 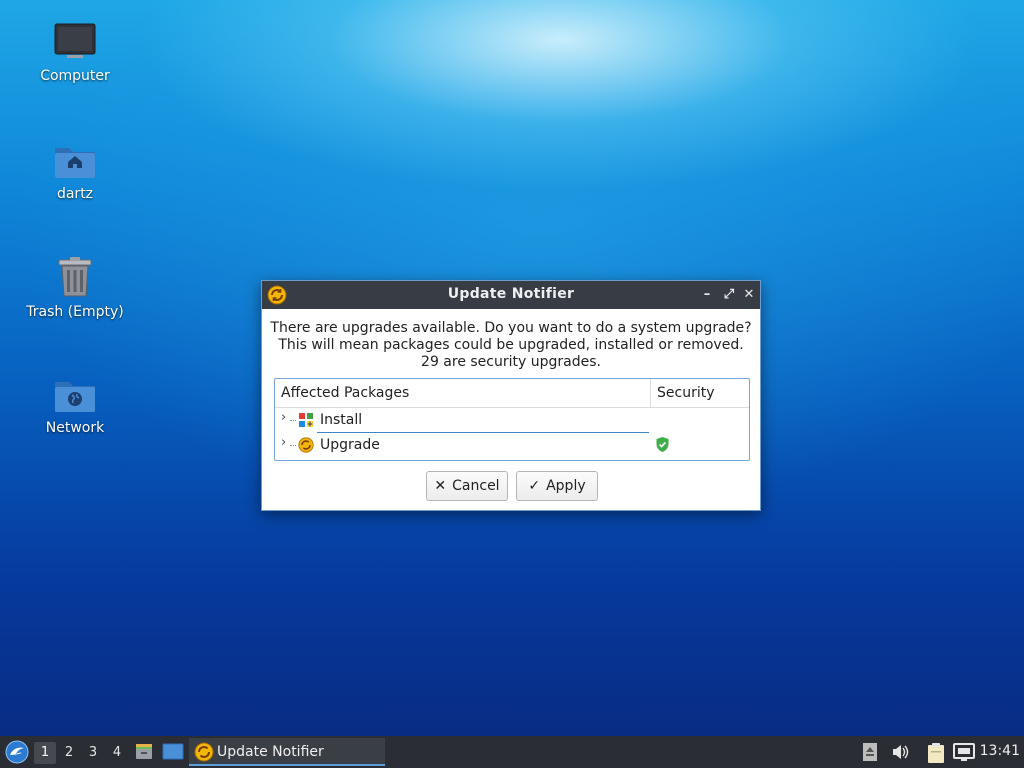 What do you see at coordinates (75, 194) in the screenshot?
I see `desktop-icon-label: dartz` at bounding box center [75, 194].